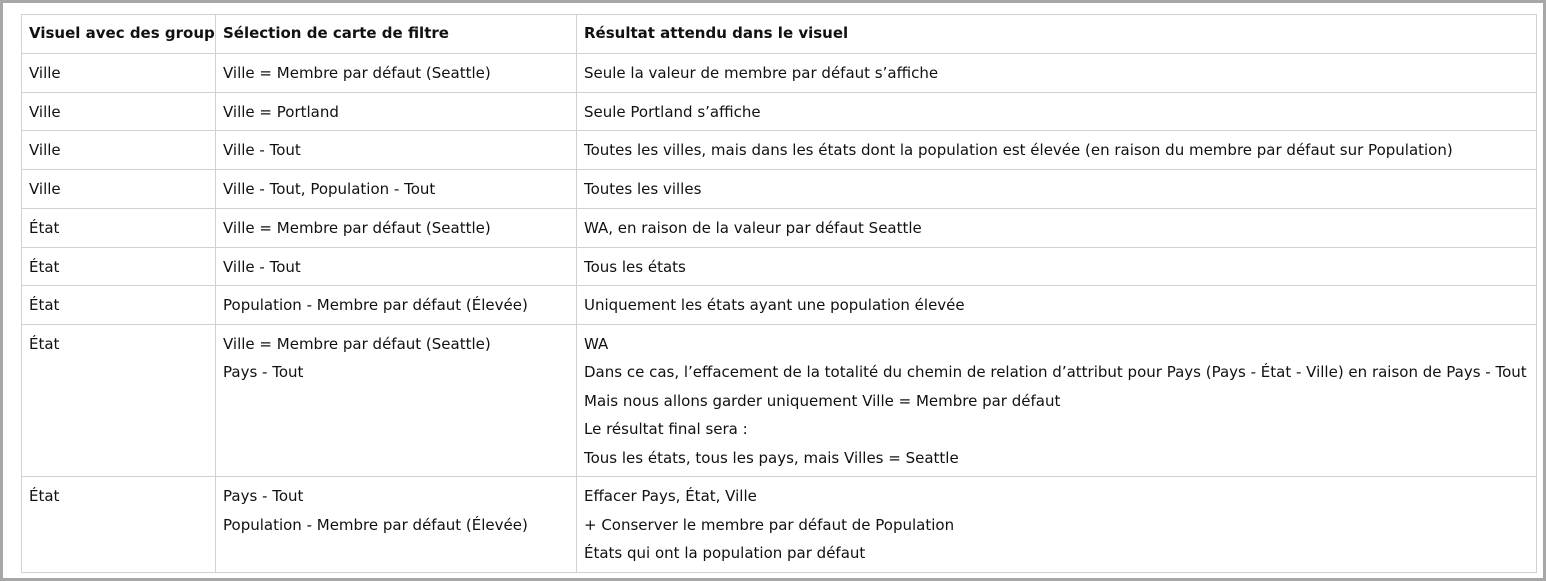  I want to click on cell-filter: Ville - Tout, Population - Tout, so click(396, 189).